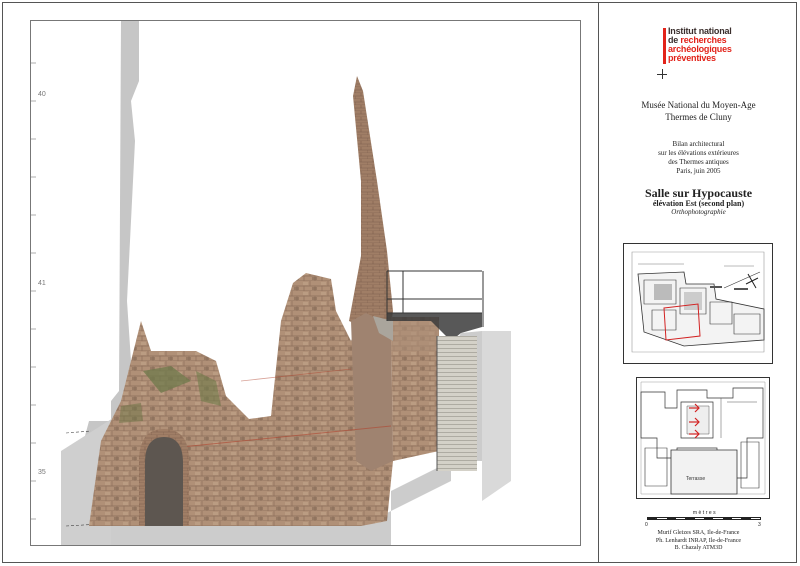 The height and width of the screenshot is (566, 800). I want to click on drawing-title: Salle sur Hypocauste, so click(698, 193).